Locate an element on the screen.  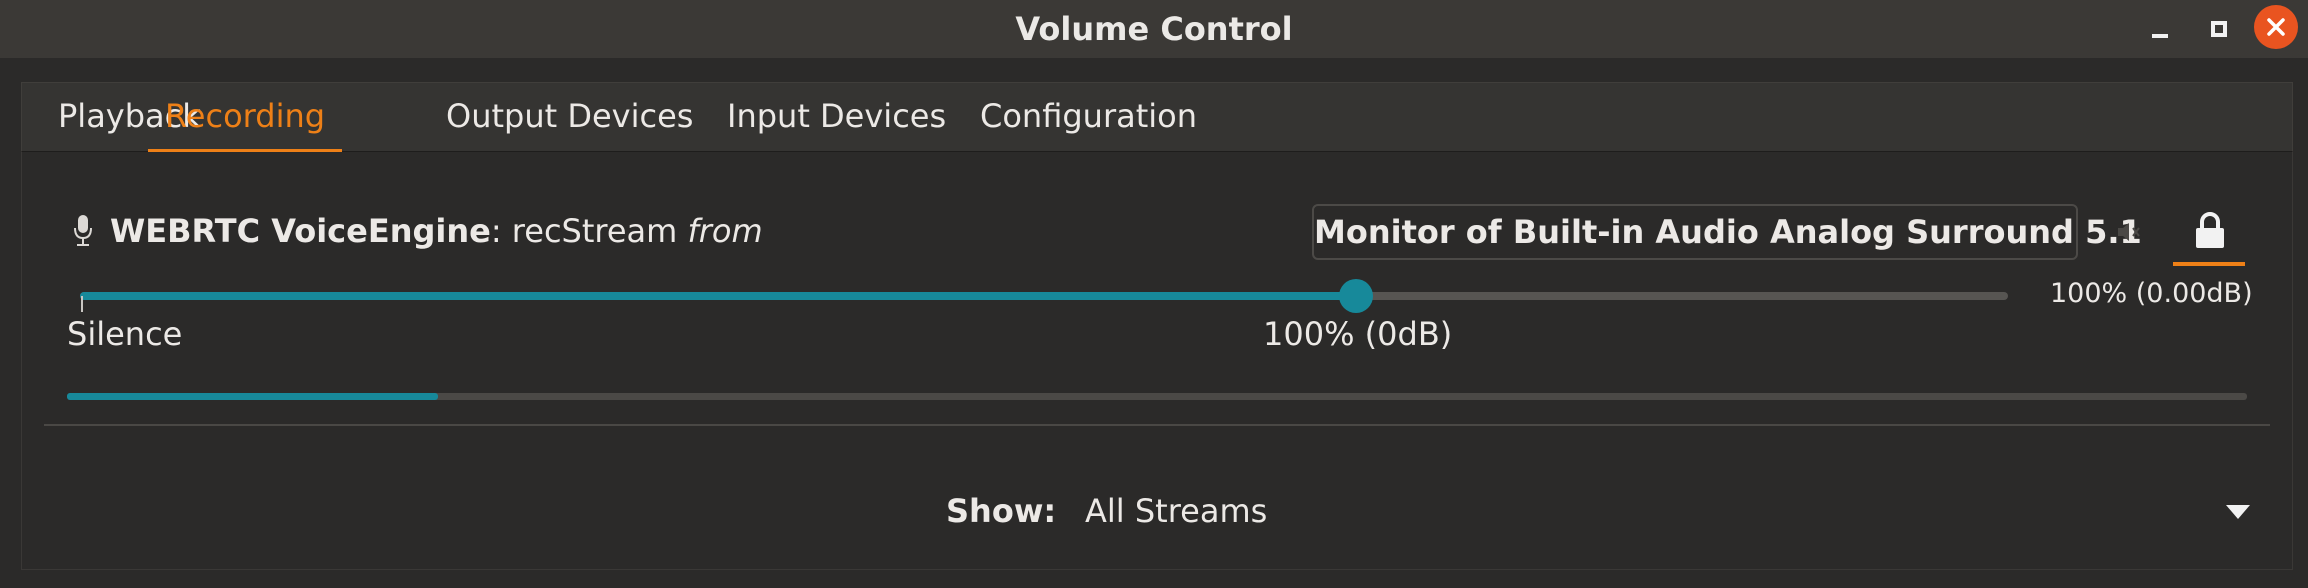
close-button is located at coordinates (2276, 27).